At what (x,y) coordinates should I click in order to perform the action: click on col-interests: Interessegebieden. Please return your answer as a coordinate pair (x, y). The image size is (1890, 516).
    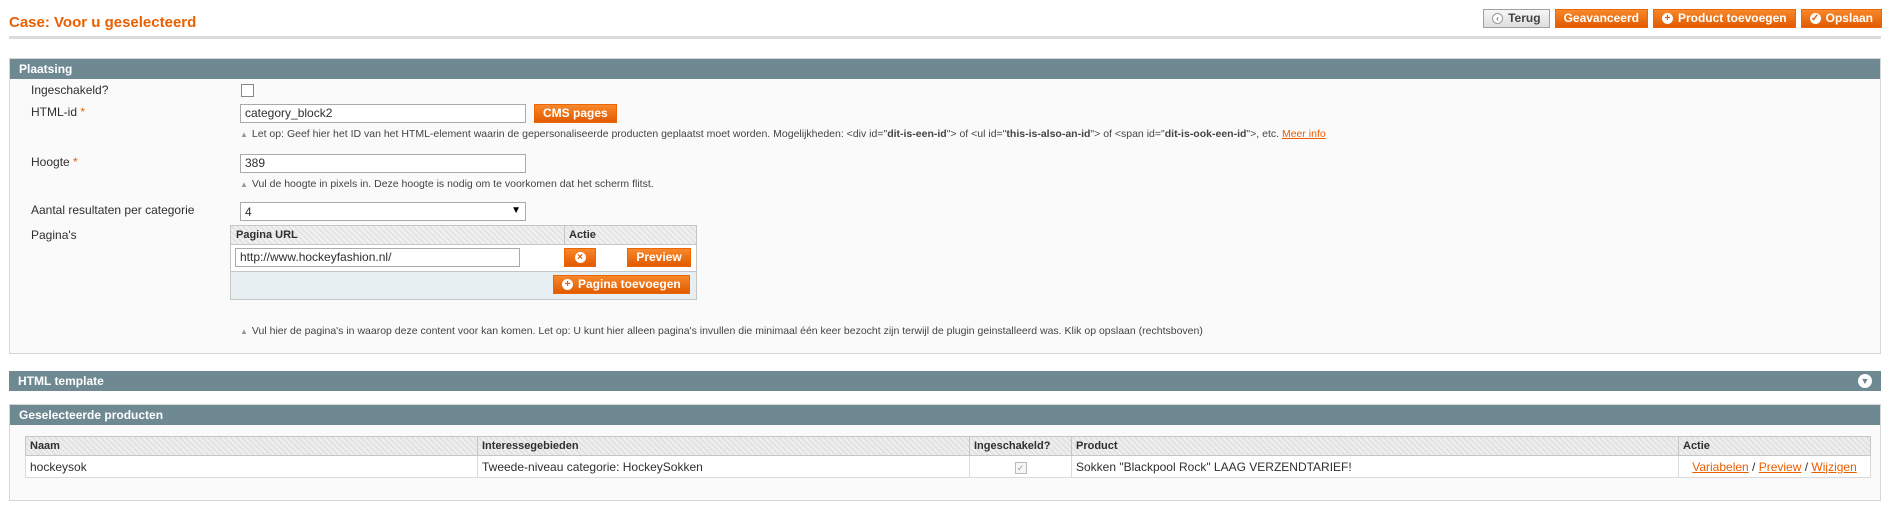
    Looking at the image, I should click on (723, 446).